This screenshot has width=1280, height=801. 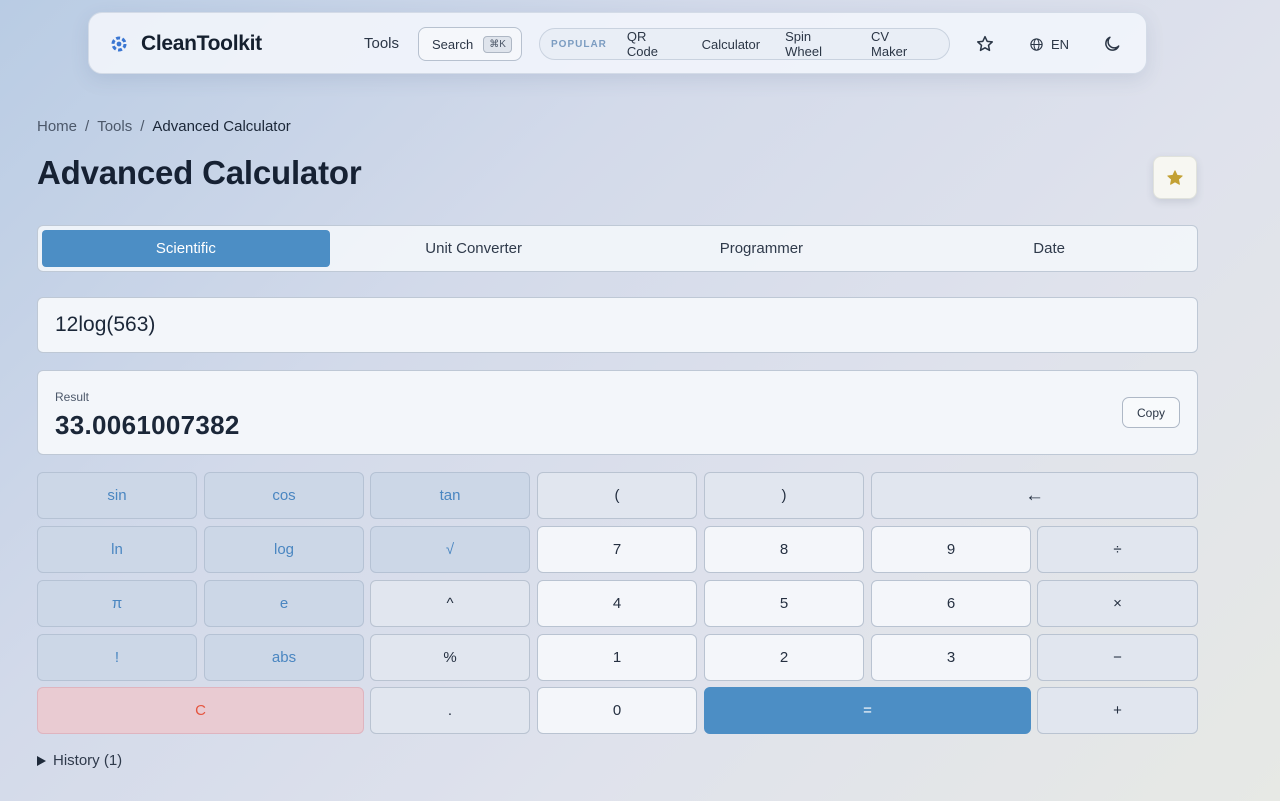 I want to click on key-sin: sin, so click(x=117, y=495).